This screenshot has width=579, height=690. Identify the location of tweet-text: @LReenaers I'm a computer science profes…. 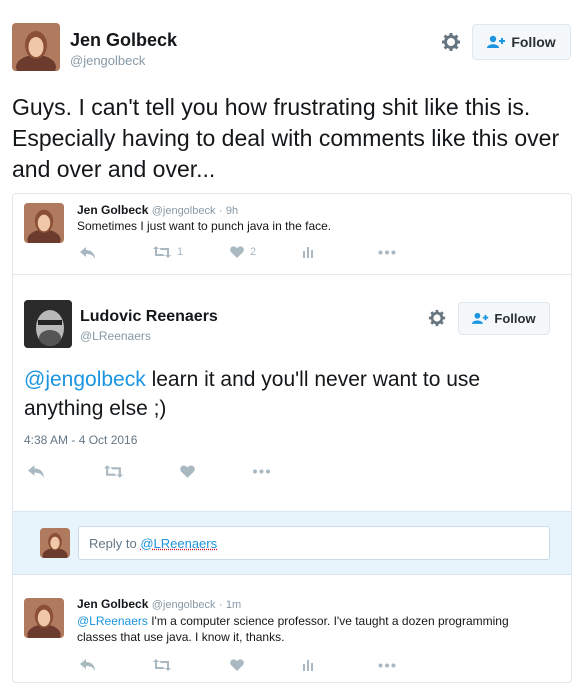
(297, 629).